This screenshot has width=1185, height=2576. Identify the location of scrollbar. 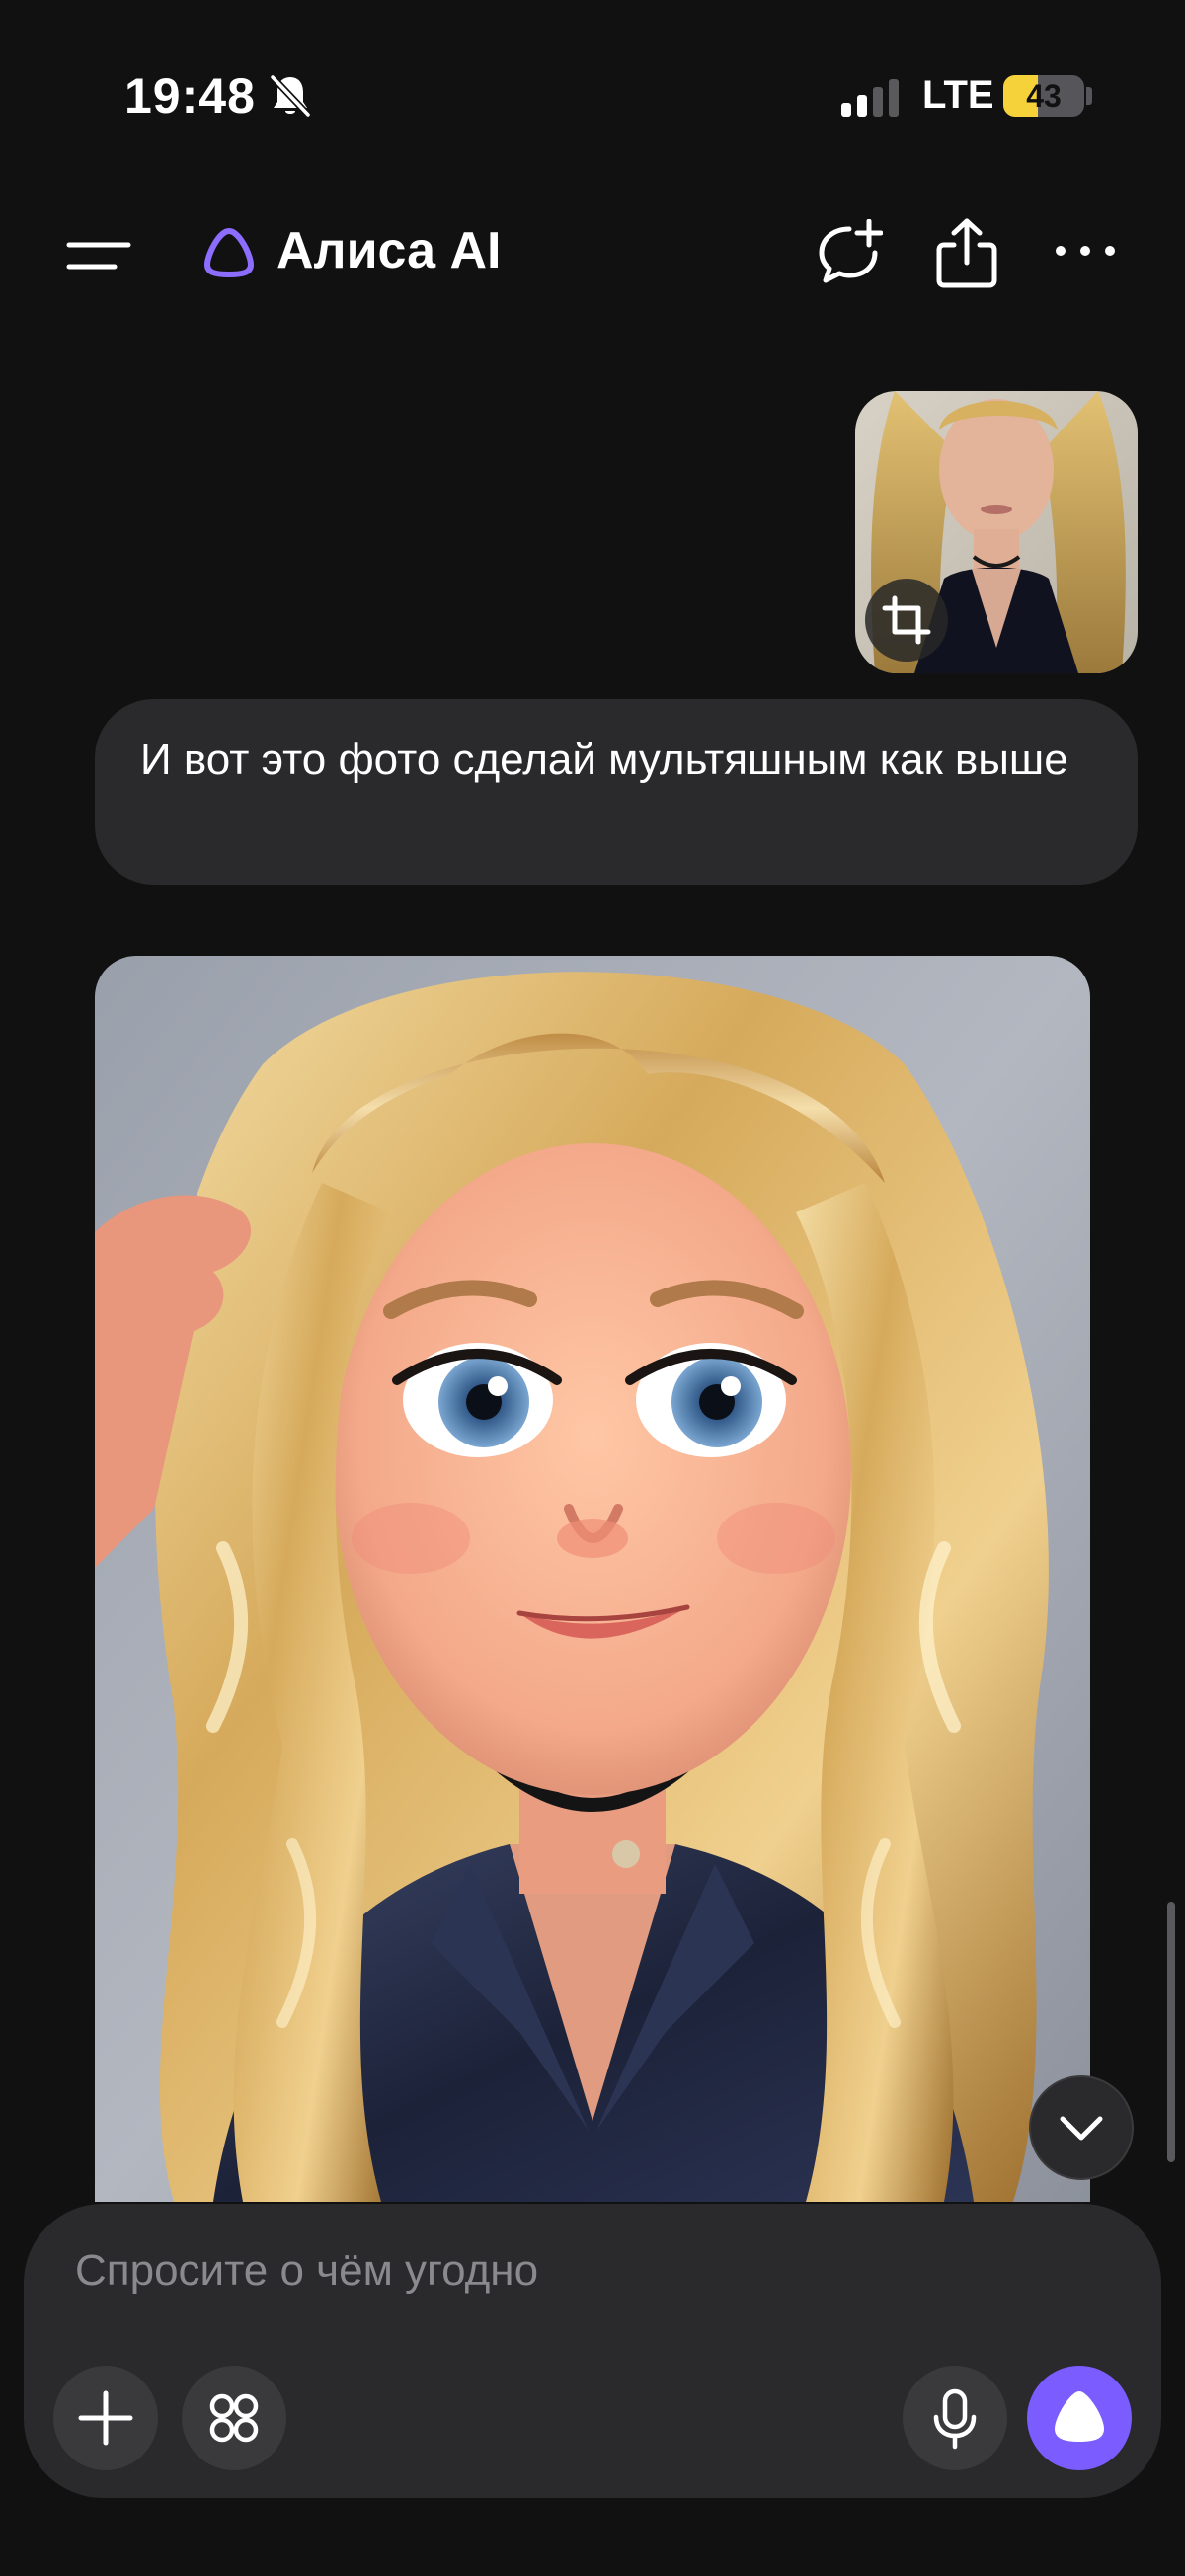
(1171, 2032).